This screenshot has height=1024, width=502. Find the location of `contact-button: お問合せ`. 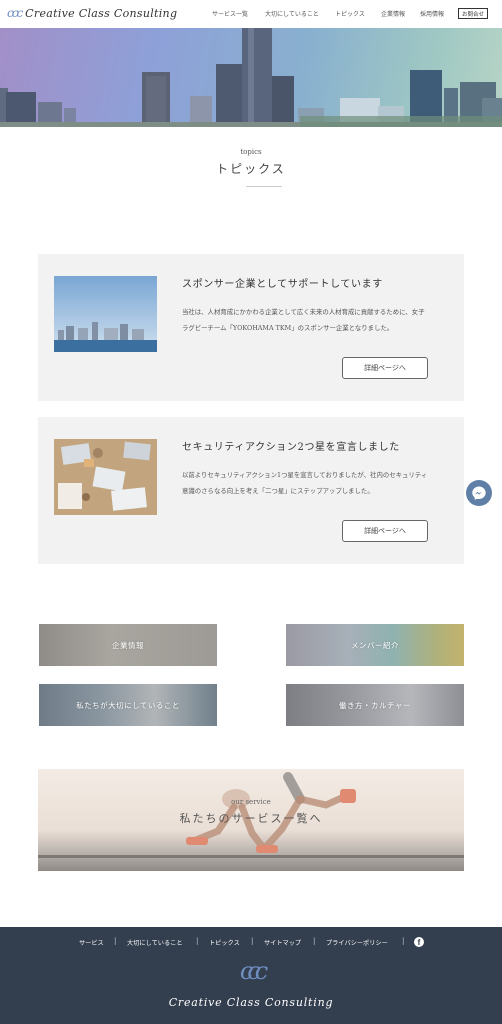

contact-button: お問合せ is located at coordinates (473, 13).